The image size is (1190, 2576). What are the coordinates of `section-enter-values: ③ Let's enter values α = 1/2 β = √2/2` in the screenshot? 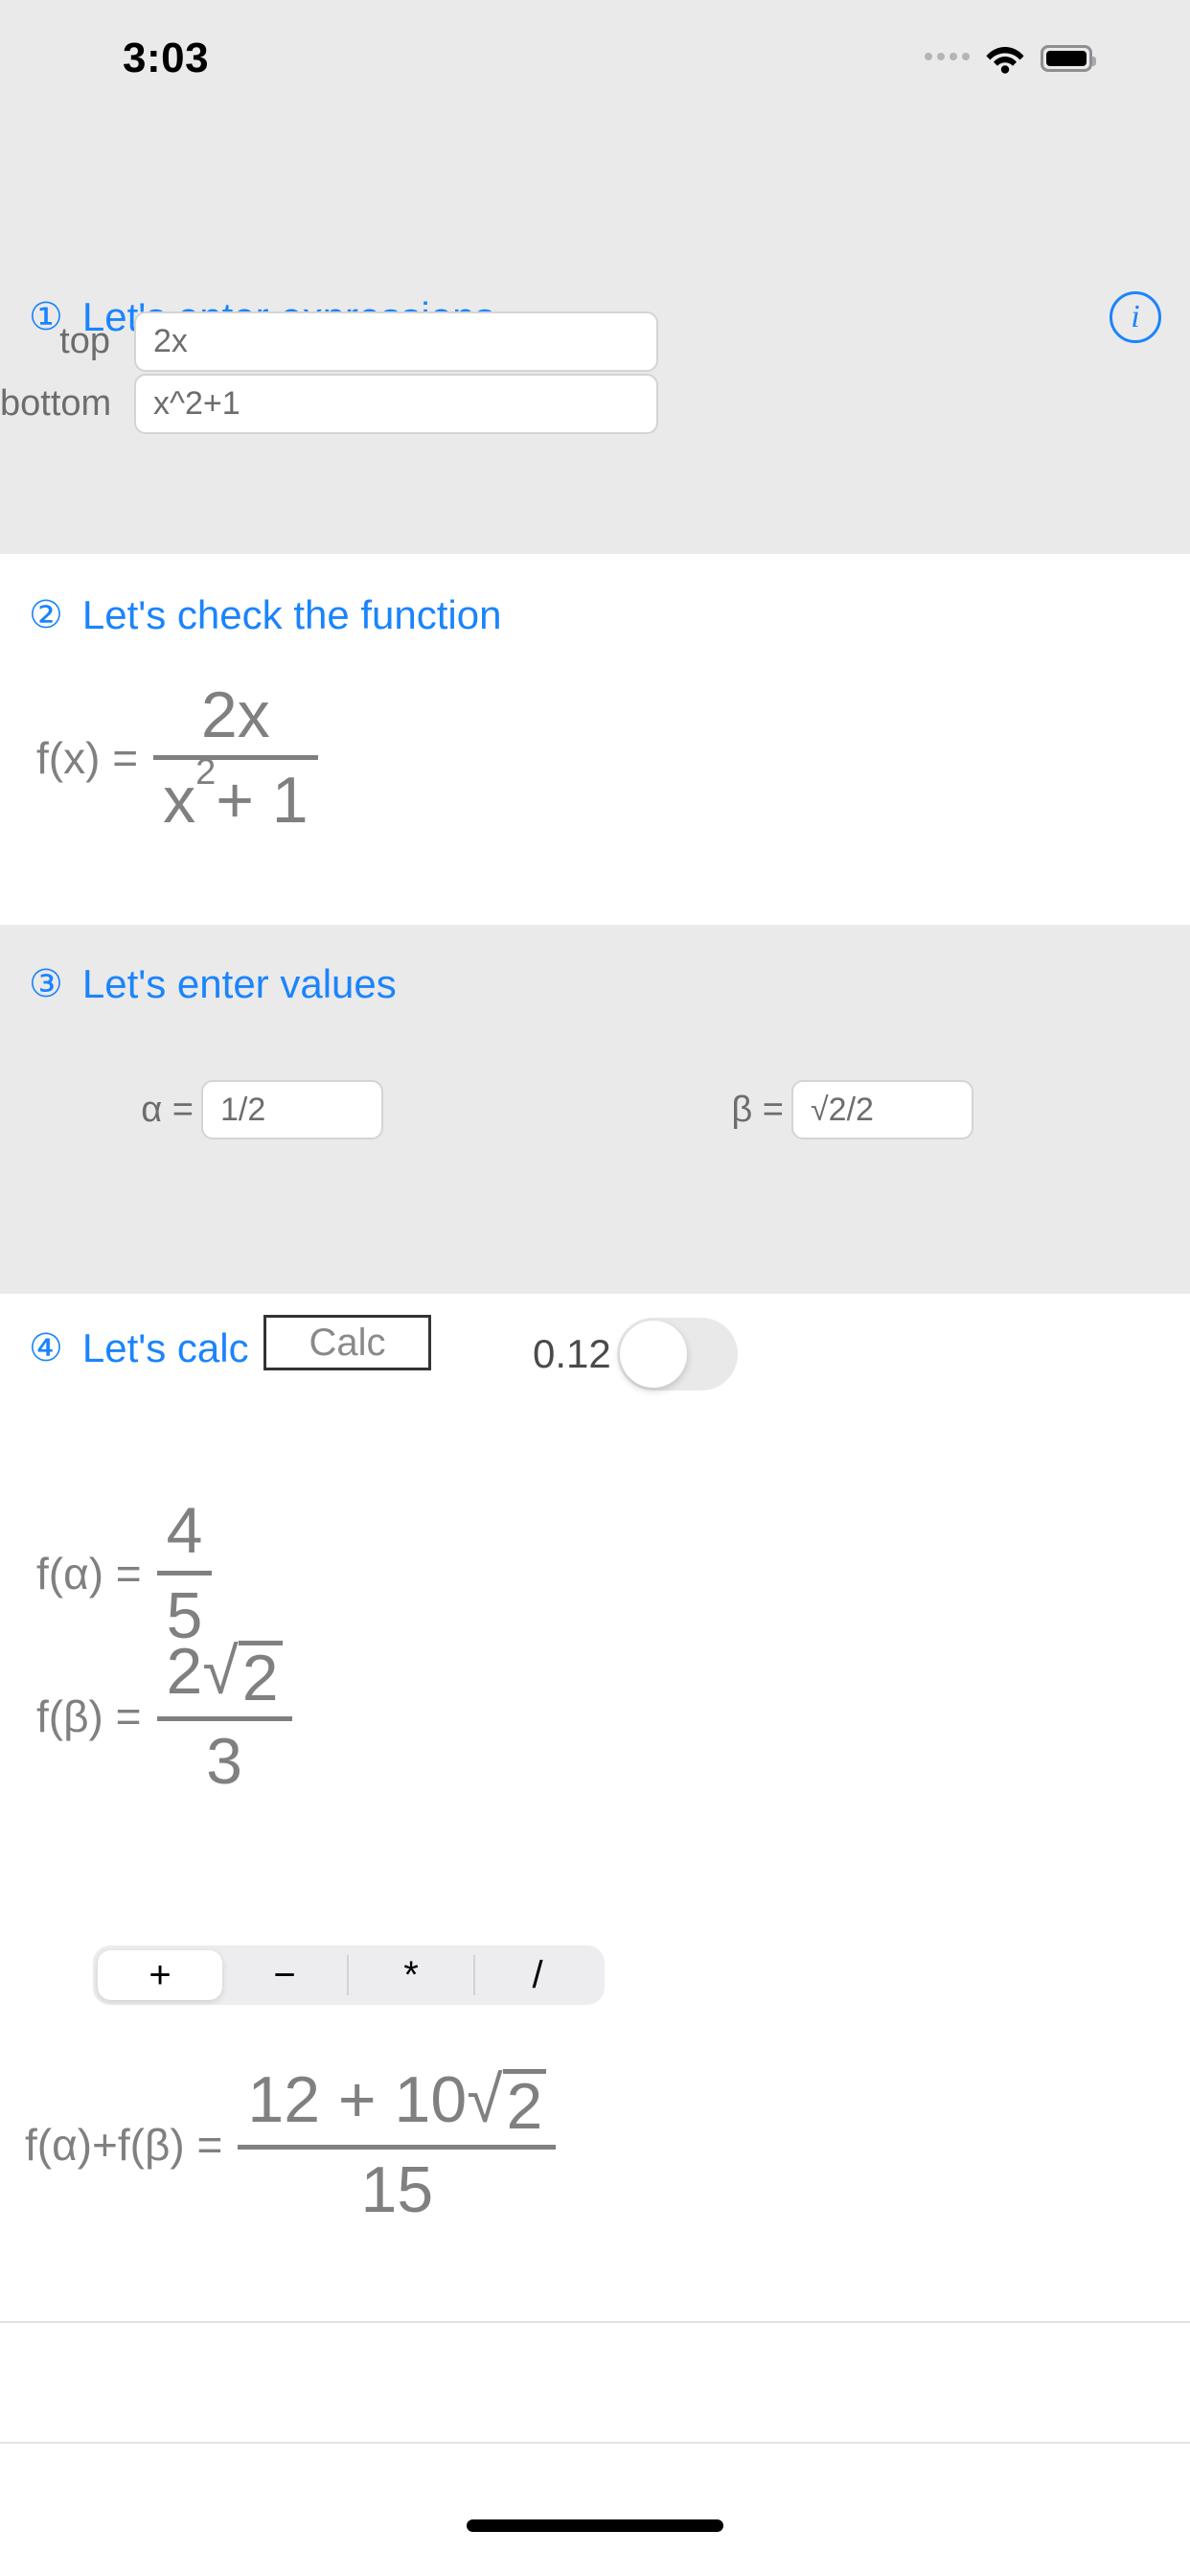 It's located at (595, 1109).